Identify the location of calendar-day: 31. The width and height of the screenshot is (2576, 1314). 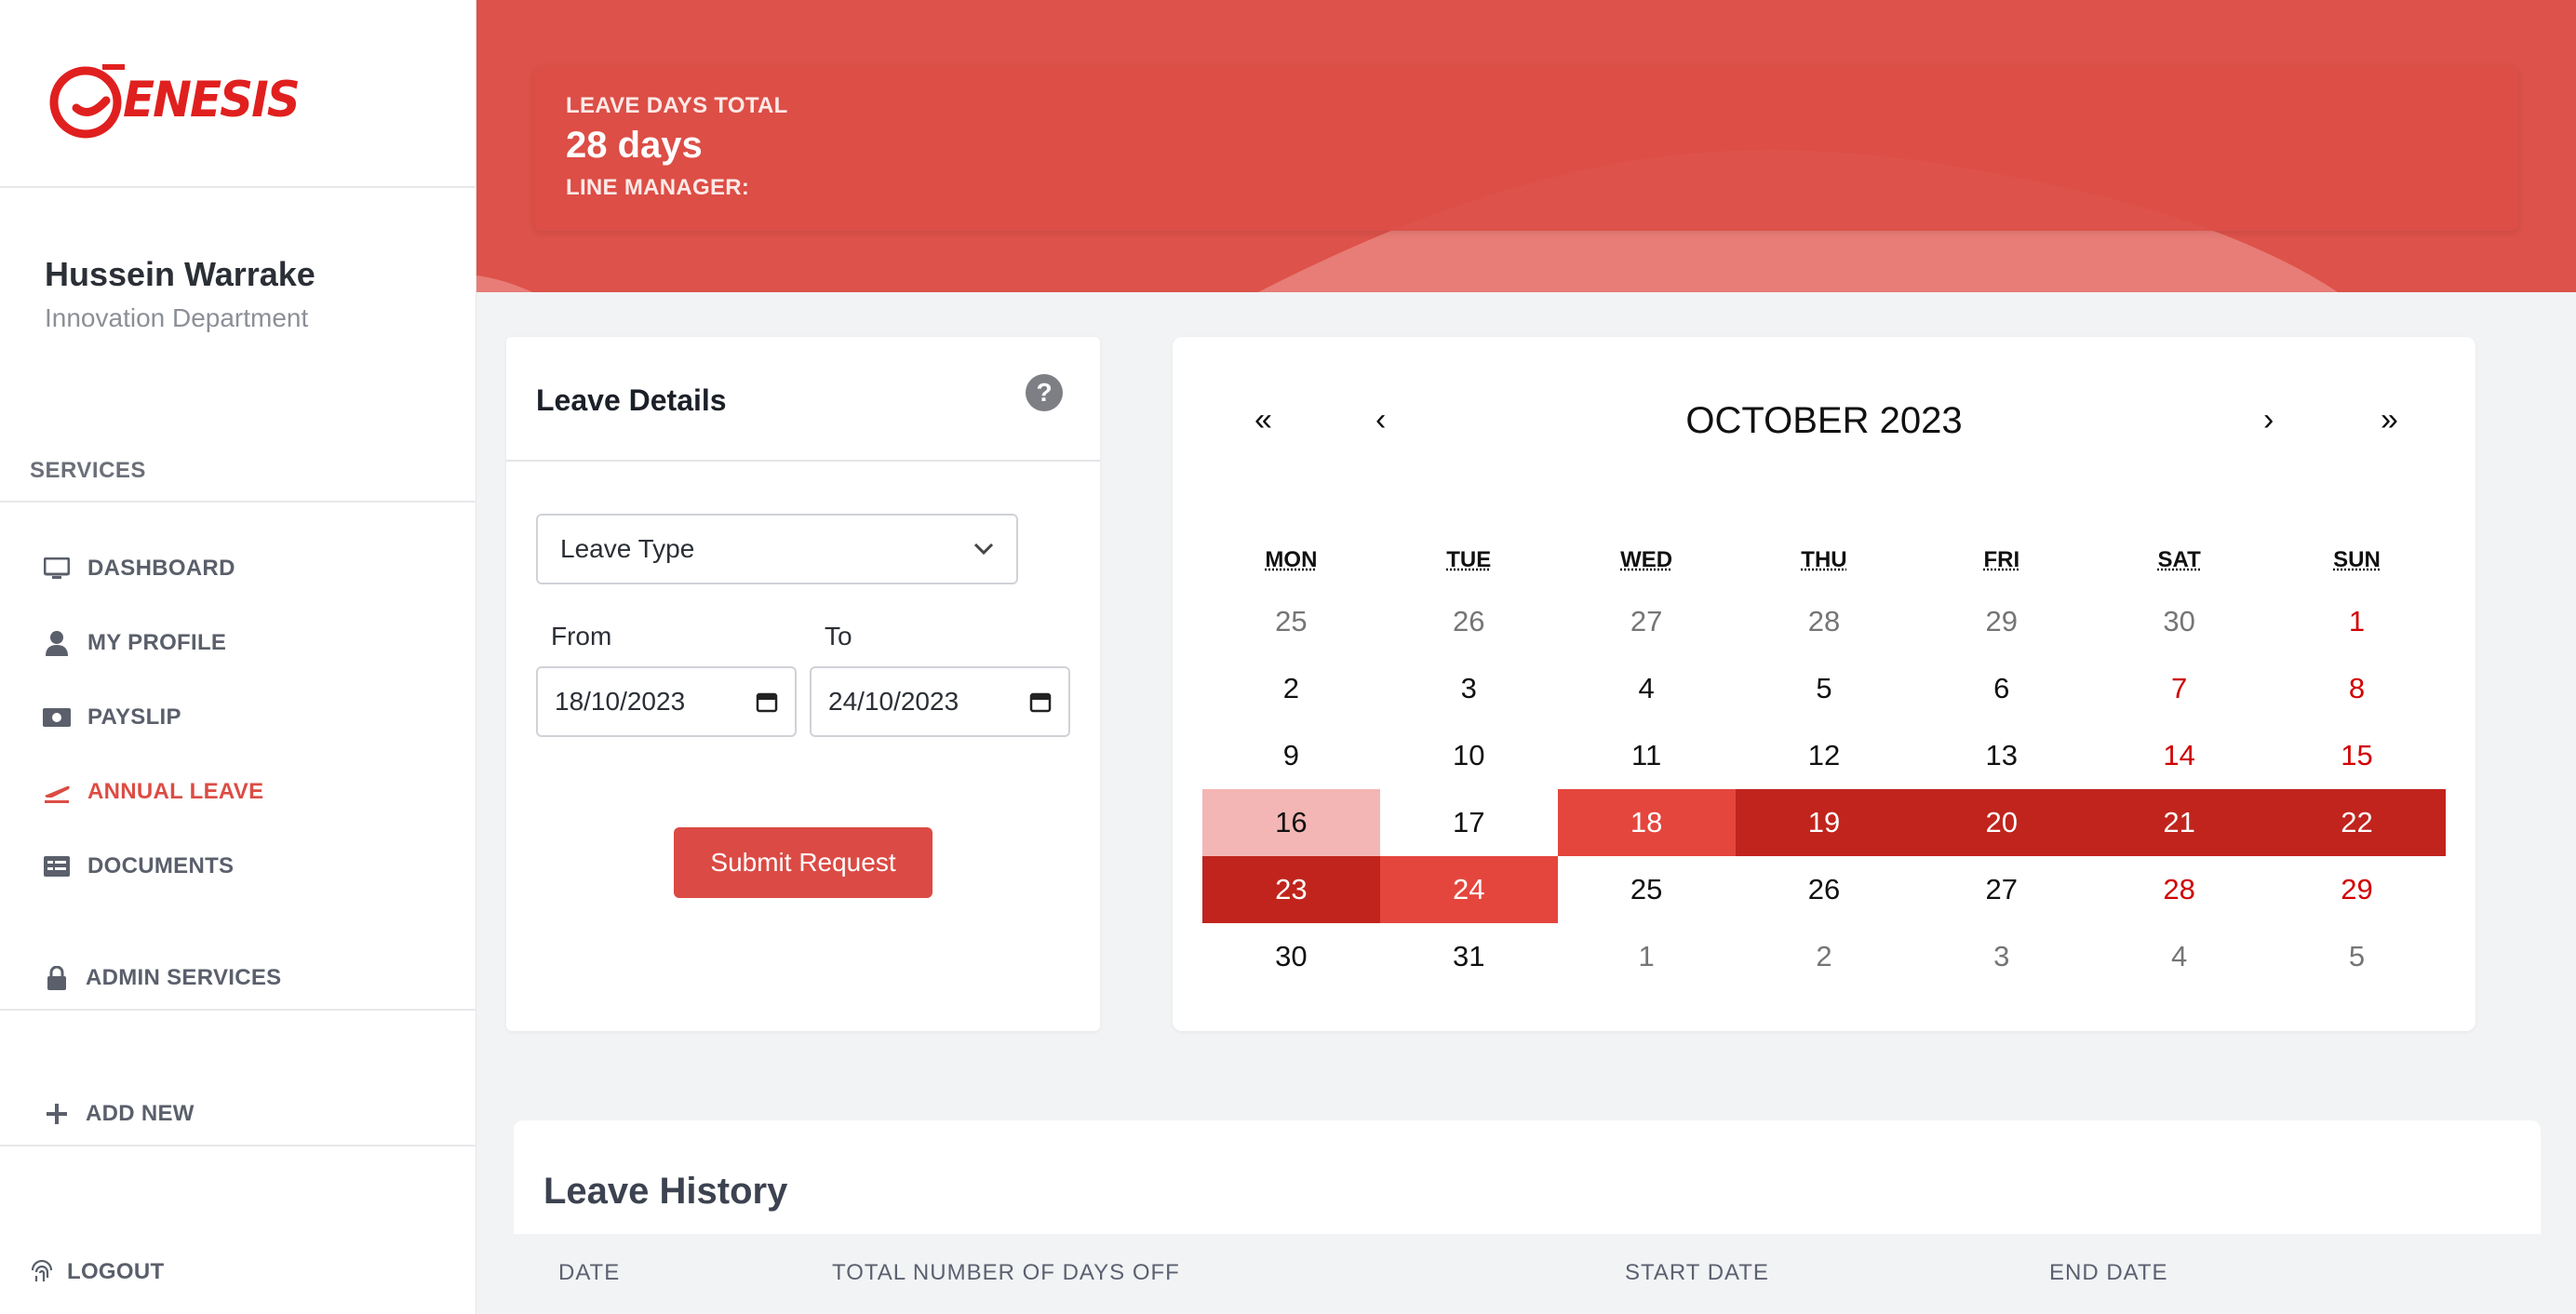
(1469, 957).